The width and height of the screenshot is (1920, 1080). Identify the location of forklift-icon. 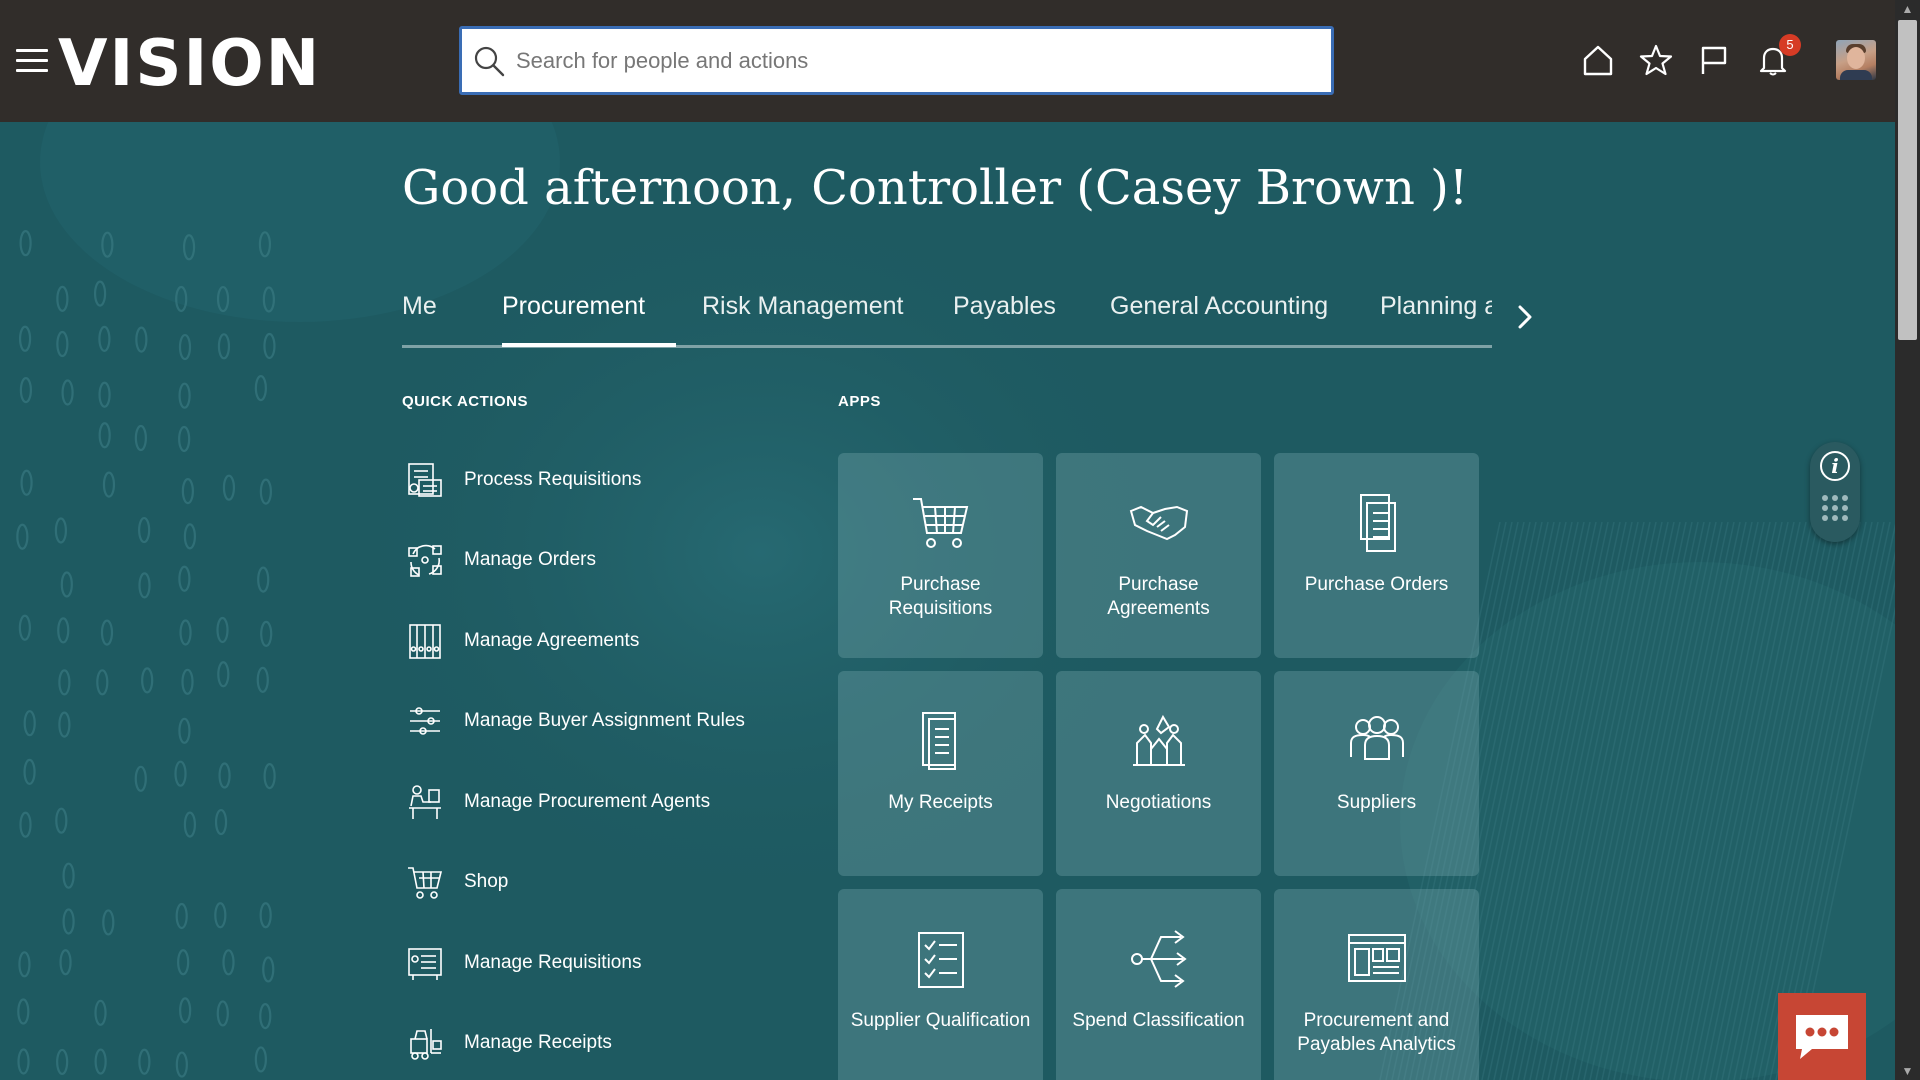
(425, 1043).